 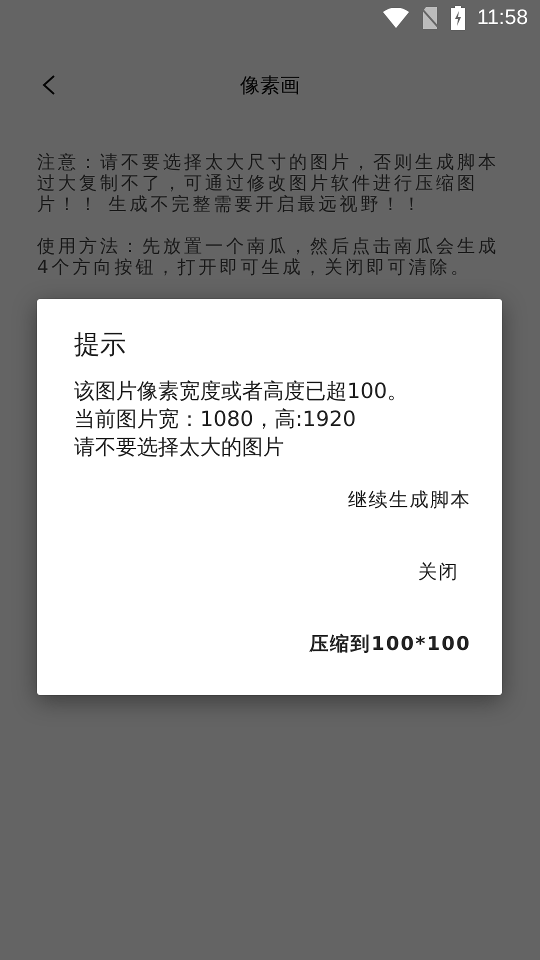 What do you see at coordinates (215, 419) in the screenshot?
I see `dialog-message-line: 当前图片宽：1080，高:1920` at bounding box center [215, 419].